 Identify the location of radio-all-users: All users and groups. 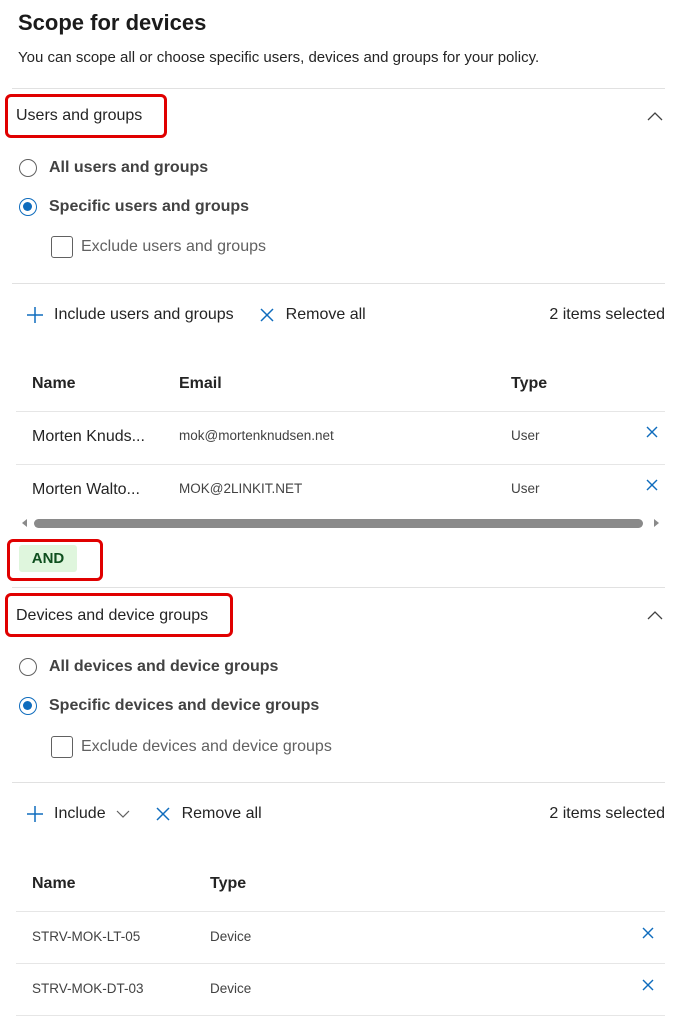
(113, 168).